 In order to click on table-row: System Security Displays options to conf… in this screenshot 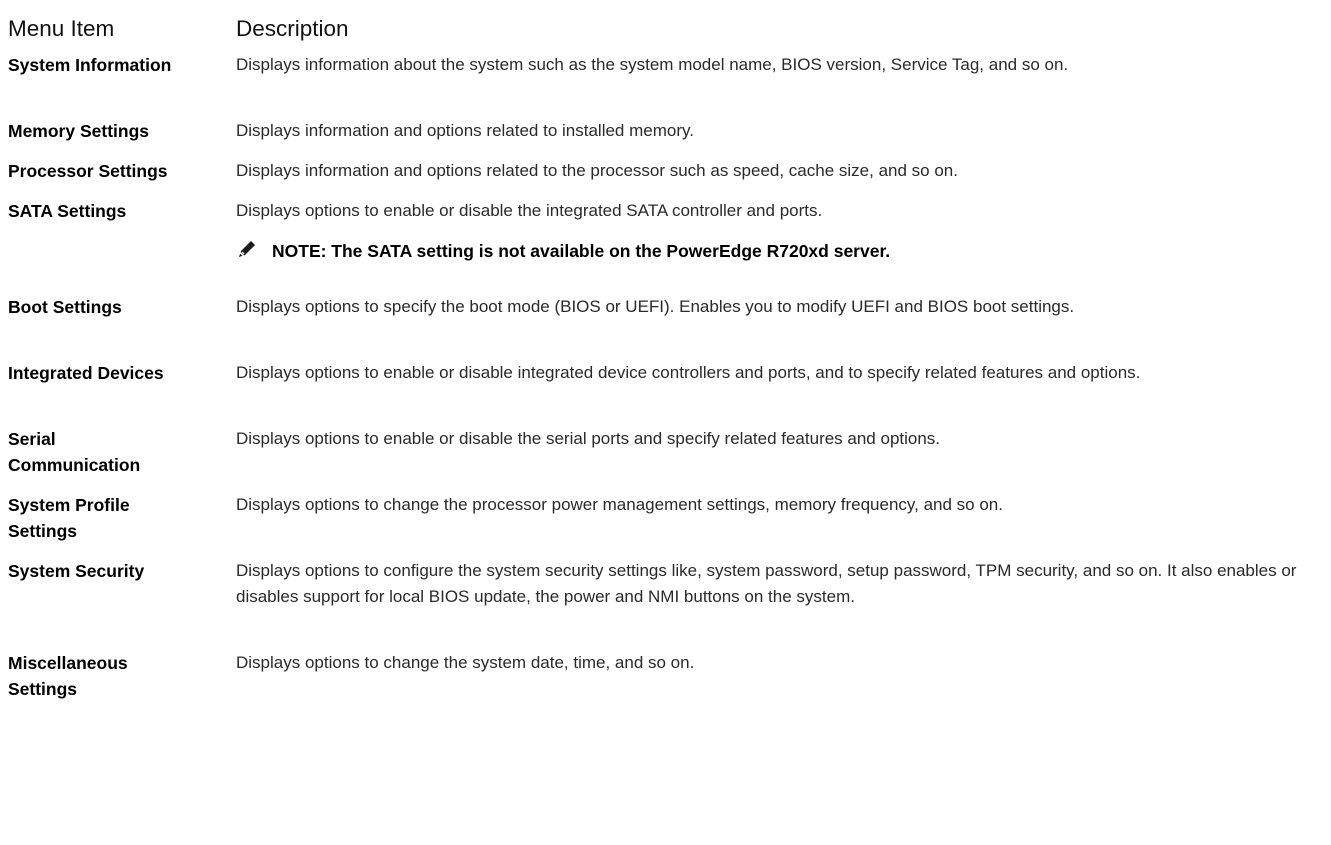, I will do `click(666, 604)`.